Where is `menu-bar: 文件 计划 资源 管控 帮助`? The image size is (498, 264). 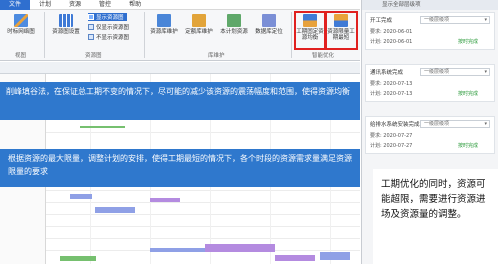
menu-bar: 文件 计划 资源 管控 帮助 is located at coordinates (180, 5).